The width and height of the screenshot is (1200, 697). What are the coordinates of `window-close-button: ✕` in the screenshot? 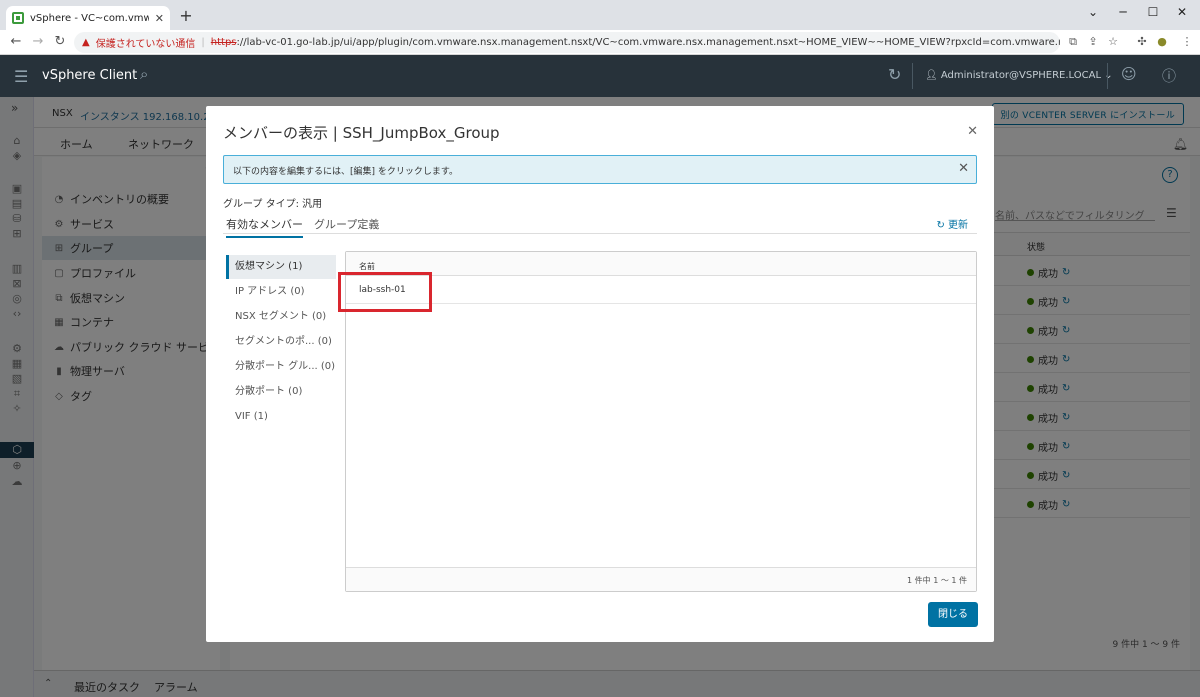 It's located at (1182, 12).